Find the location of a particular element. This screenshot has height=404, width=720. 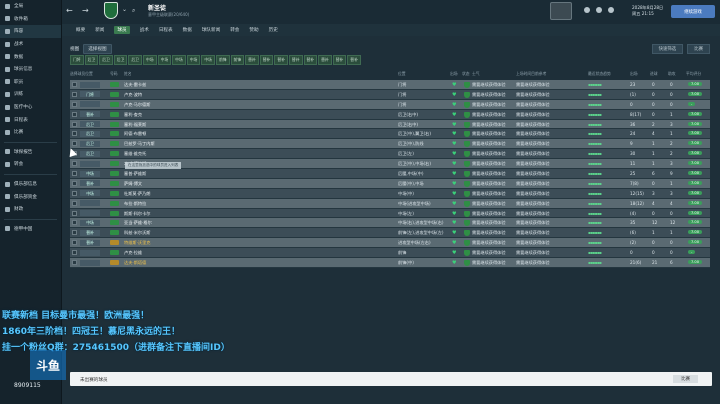

position-chip: 门将 is located at coordinates (77, 60).